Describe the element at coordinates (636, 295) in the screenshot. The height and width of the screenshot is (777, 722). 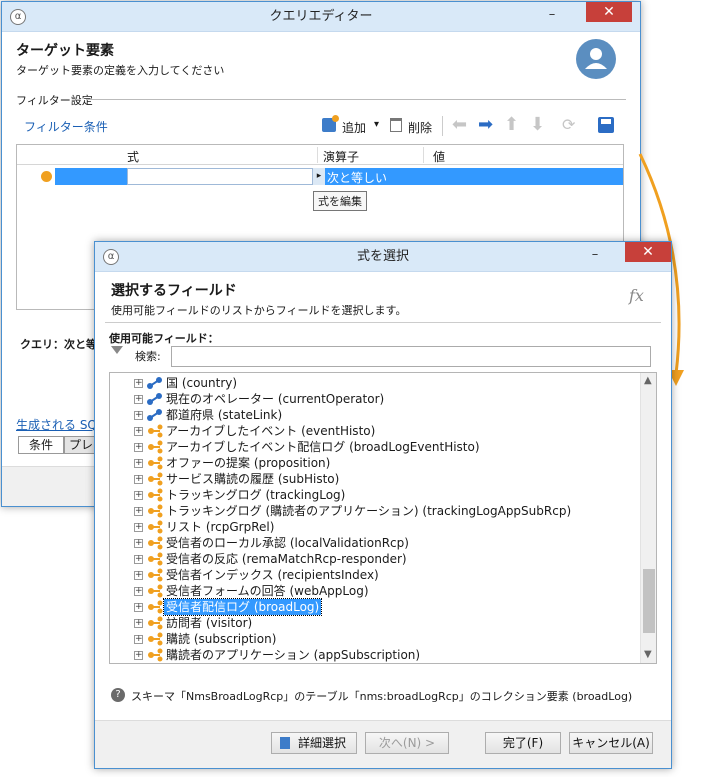
I see `fx-icon: fx` at that location.